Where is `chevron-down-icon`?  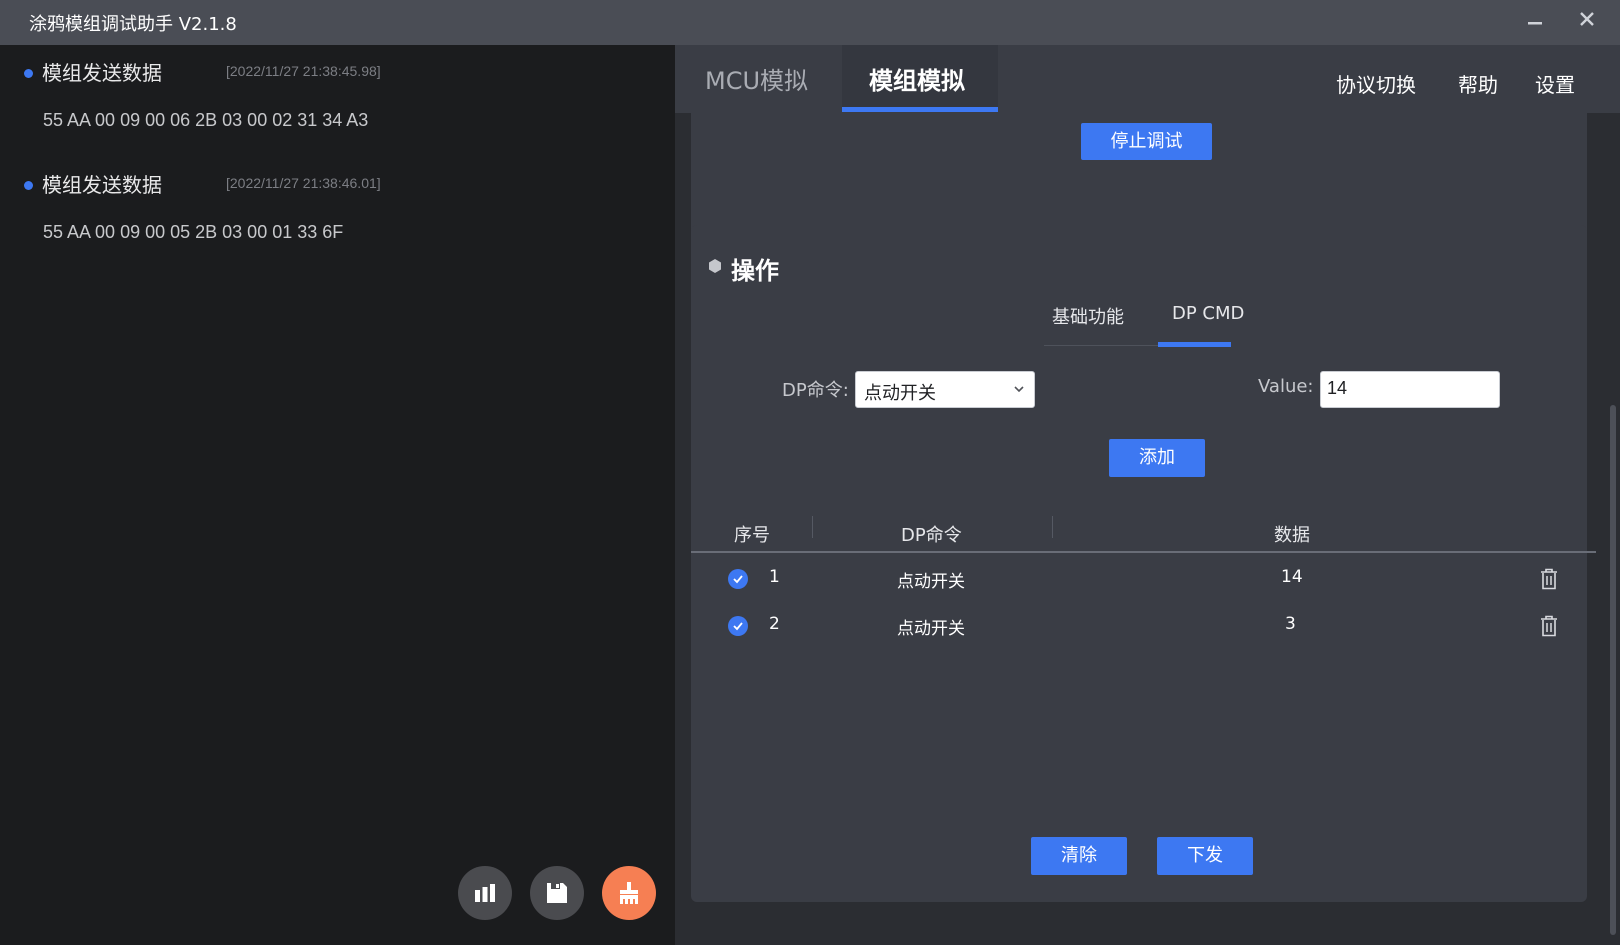 chevron-down-icon is located at coordinates (1019, 389).